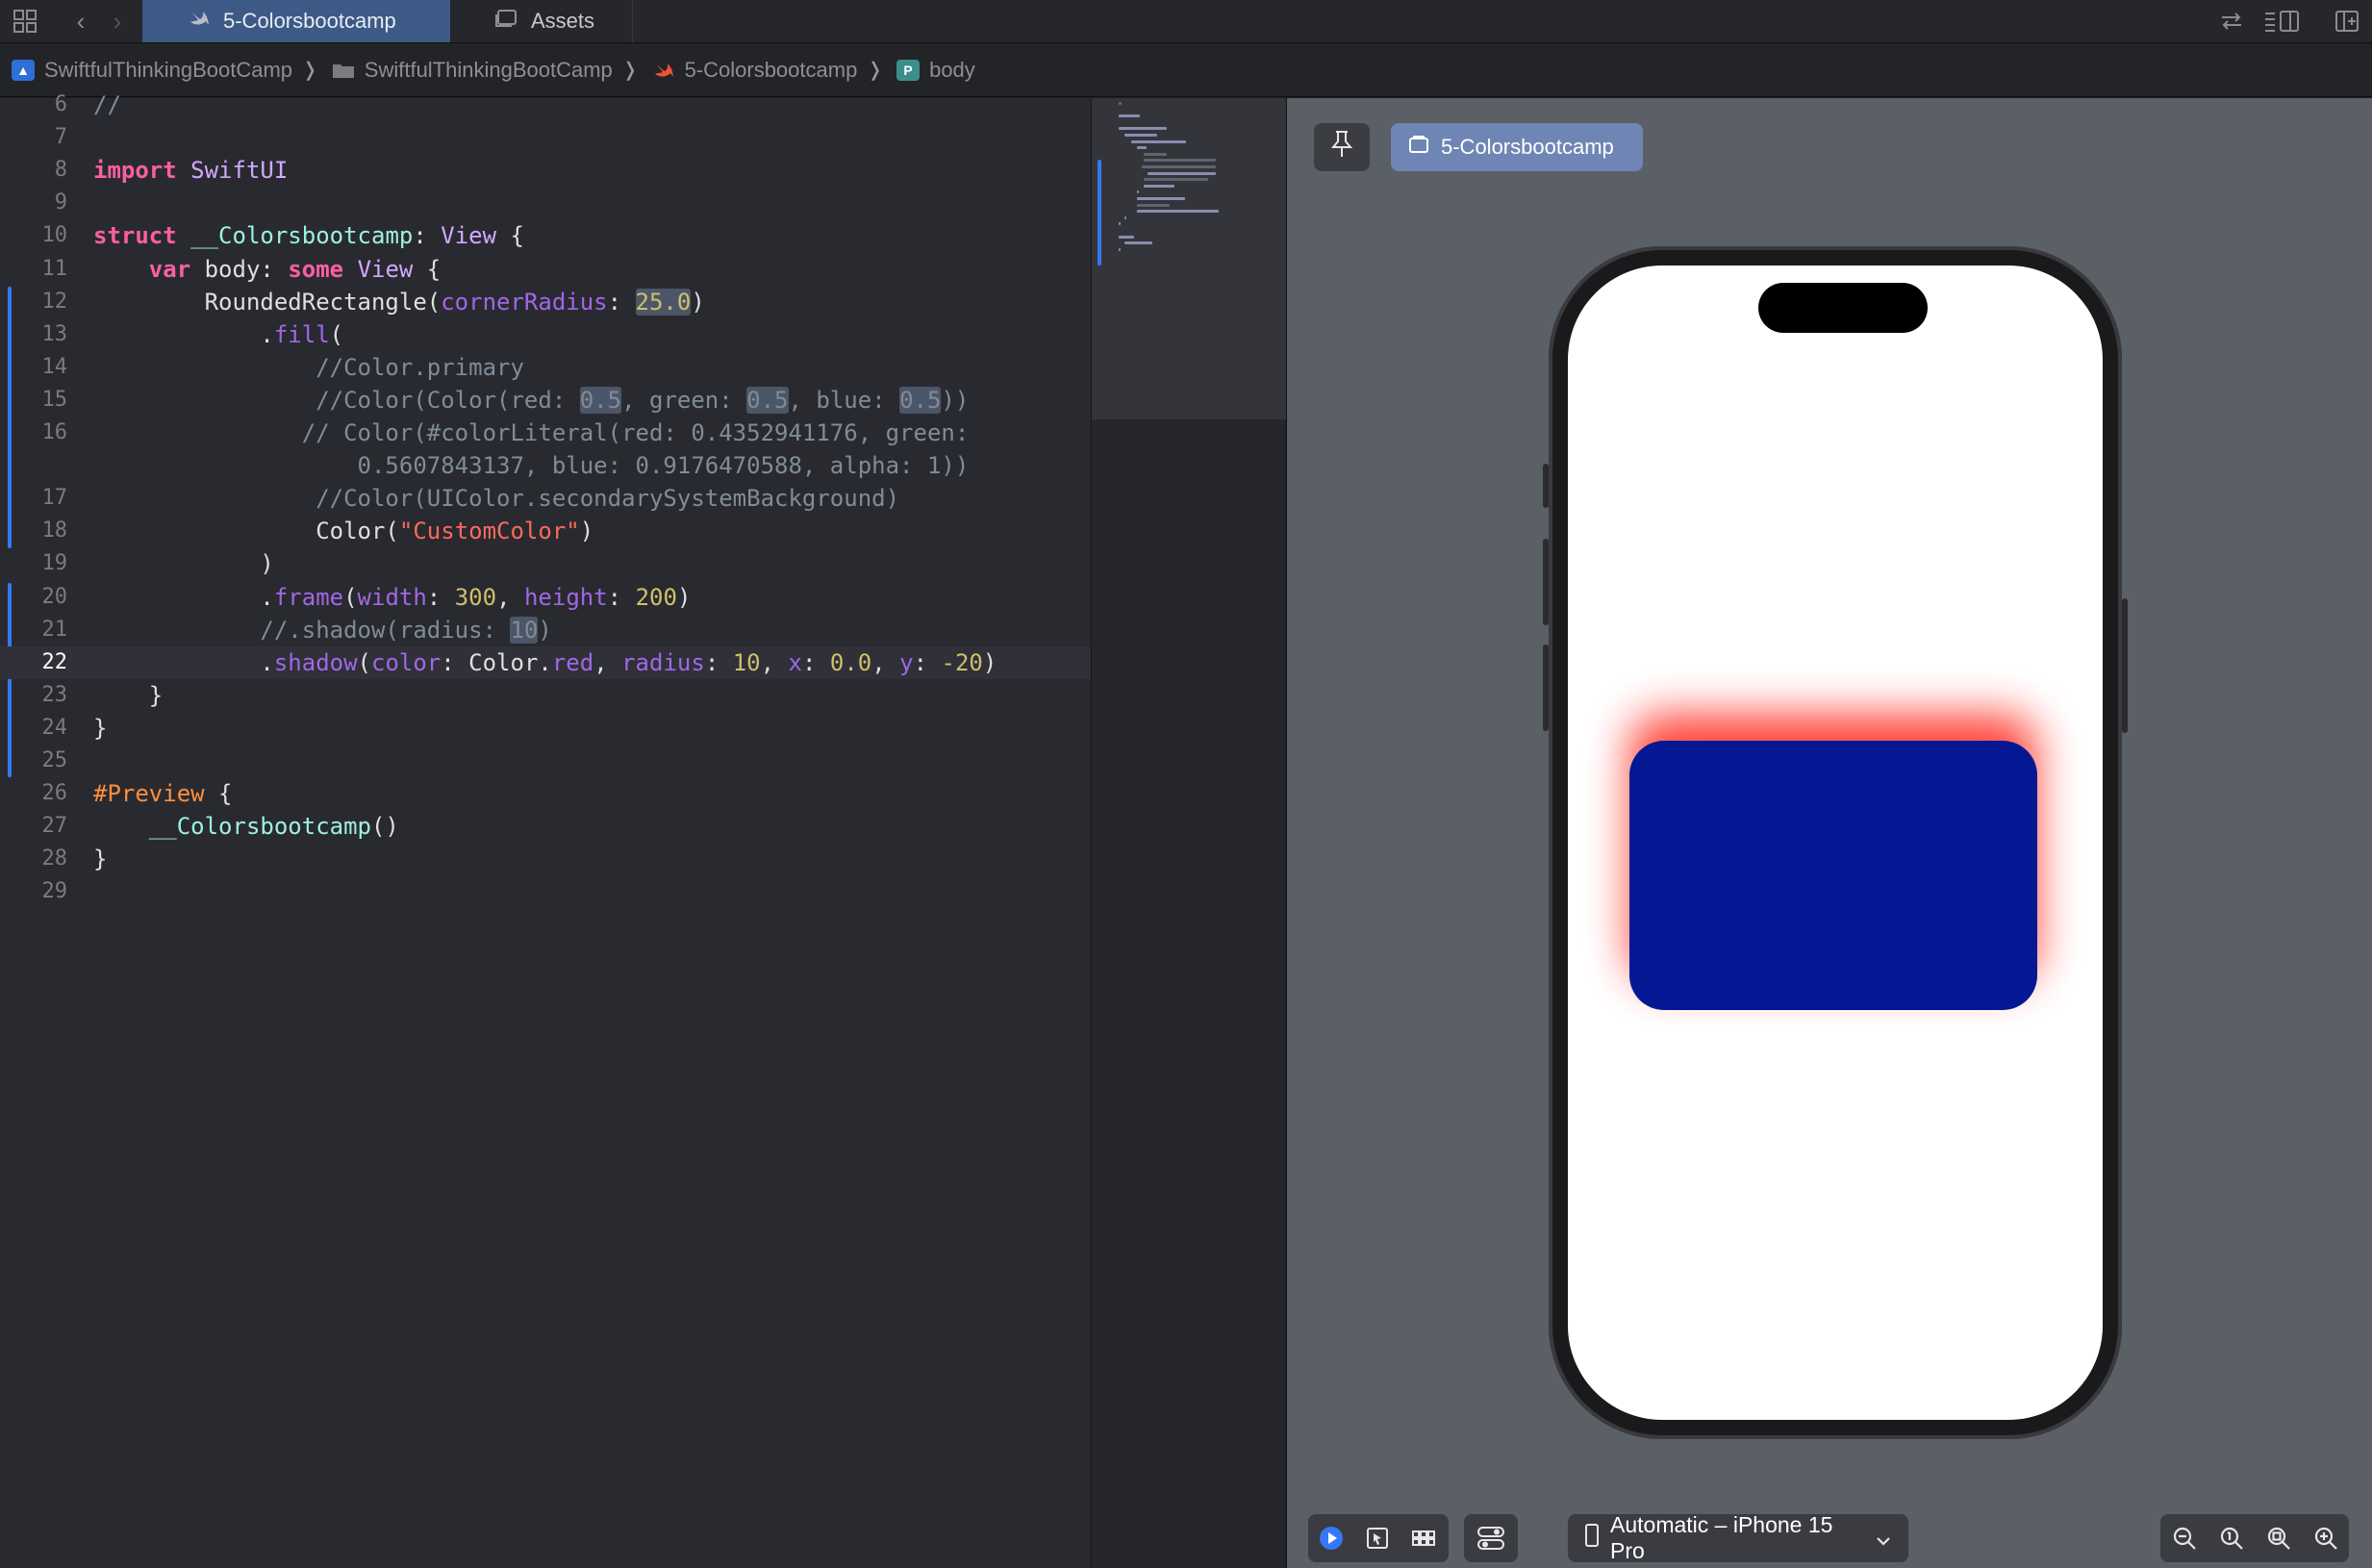  I want to click on minimap-change-indicator, so click(1099, 213).